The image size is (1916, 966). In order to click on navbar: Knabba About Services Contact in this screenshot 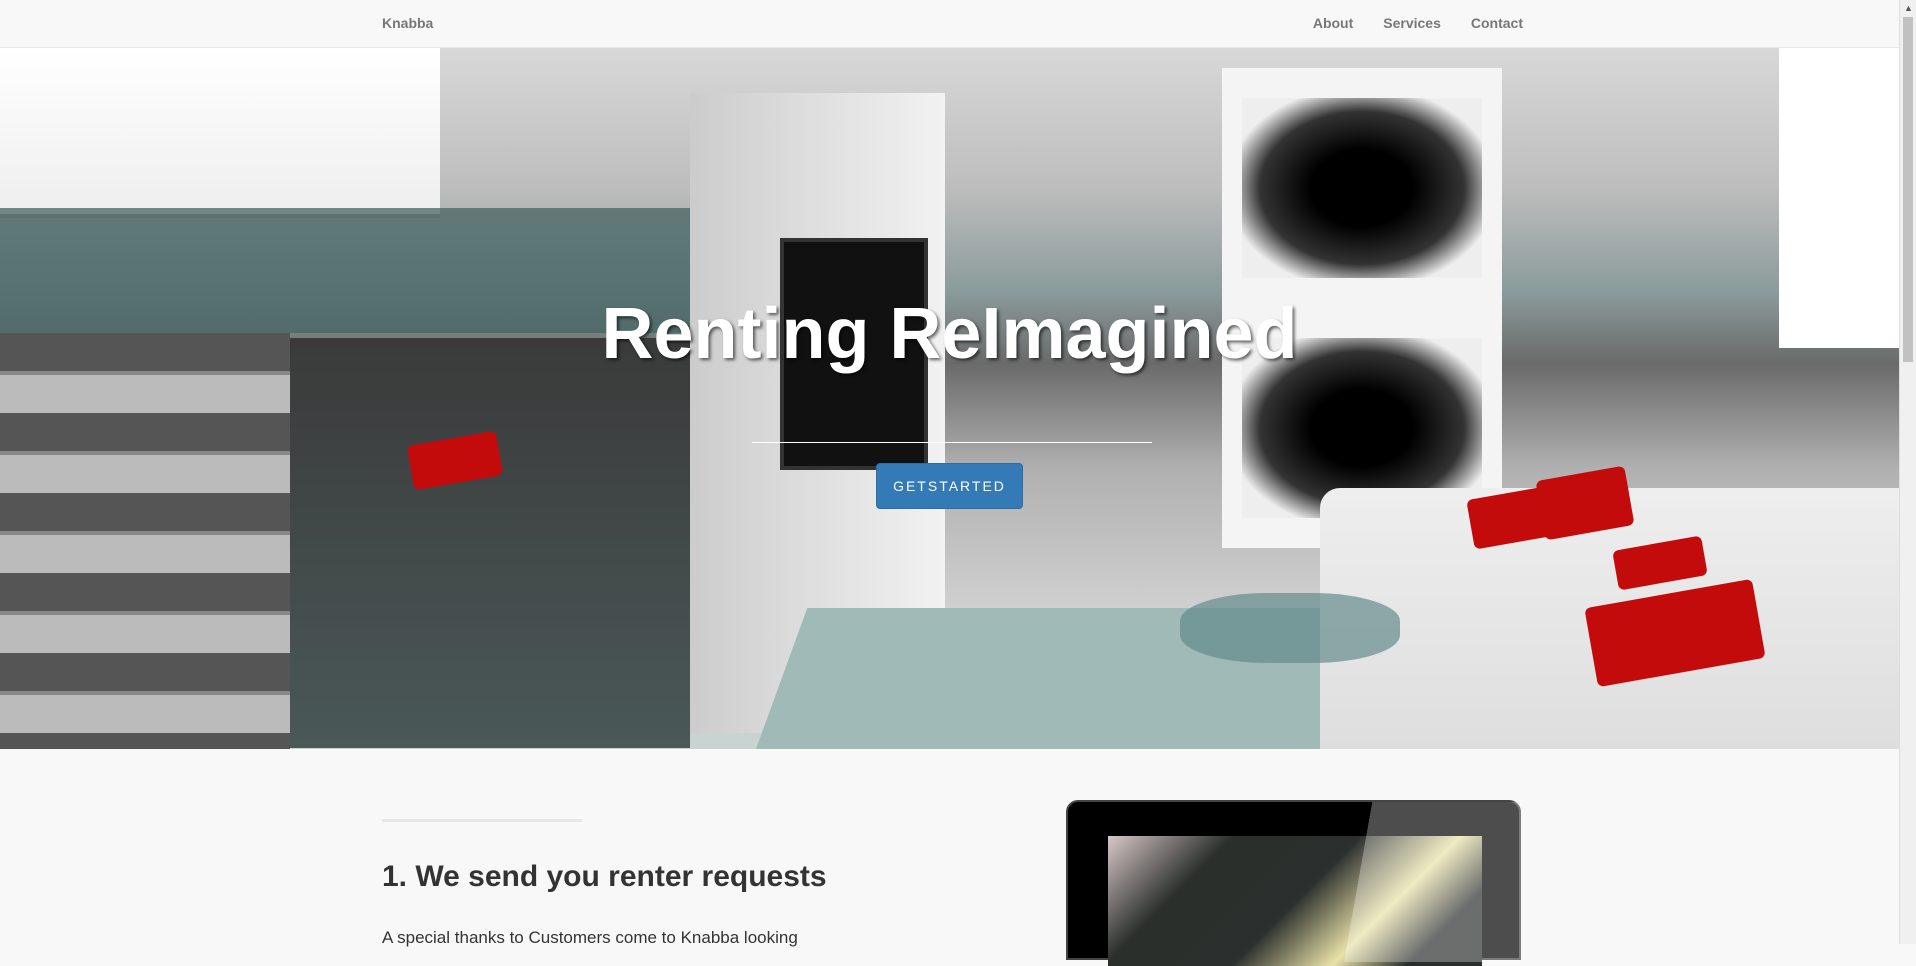, I will do `click(949, 24)`.